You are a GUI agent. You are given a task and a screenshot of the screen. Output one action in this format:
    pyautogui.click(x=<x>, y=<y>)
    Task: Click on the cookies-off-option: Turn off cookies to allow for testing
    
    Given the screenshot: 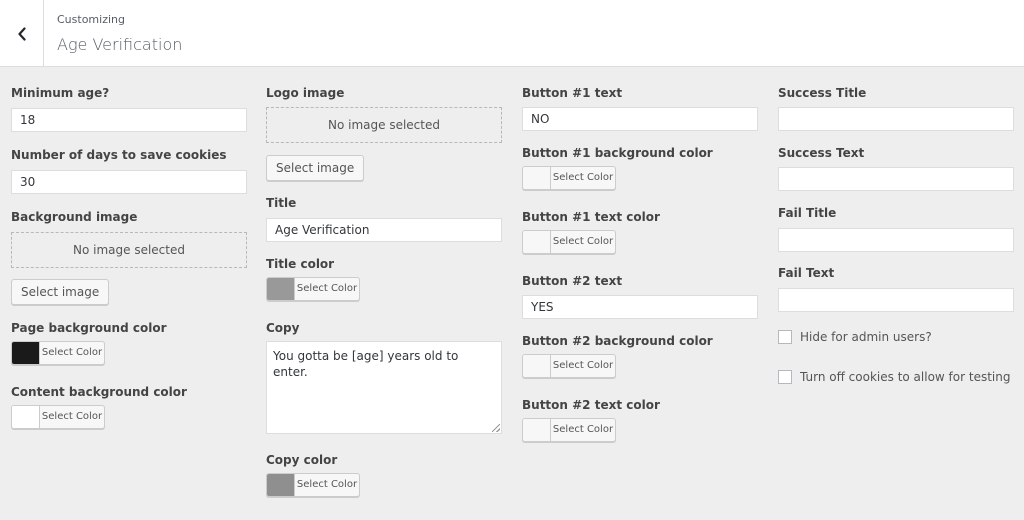 What is the action you would take?
    pyautogui.click(x=894, y=377)
    